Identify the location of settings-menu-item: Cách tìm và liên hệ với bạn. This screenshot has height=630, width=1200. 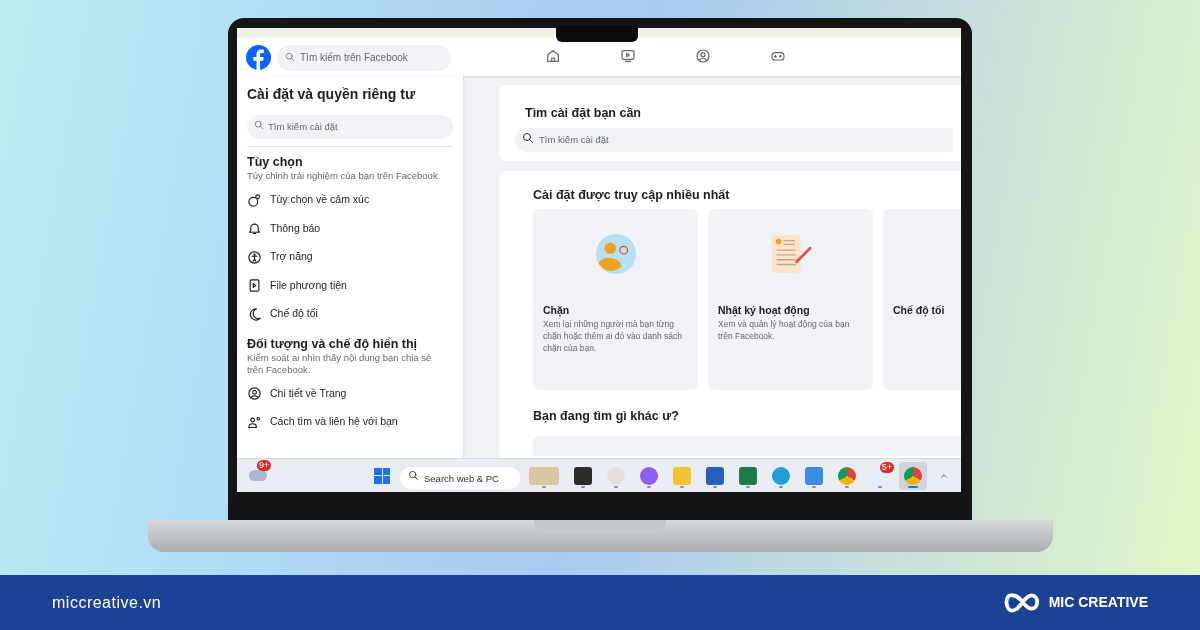
(350, 422).